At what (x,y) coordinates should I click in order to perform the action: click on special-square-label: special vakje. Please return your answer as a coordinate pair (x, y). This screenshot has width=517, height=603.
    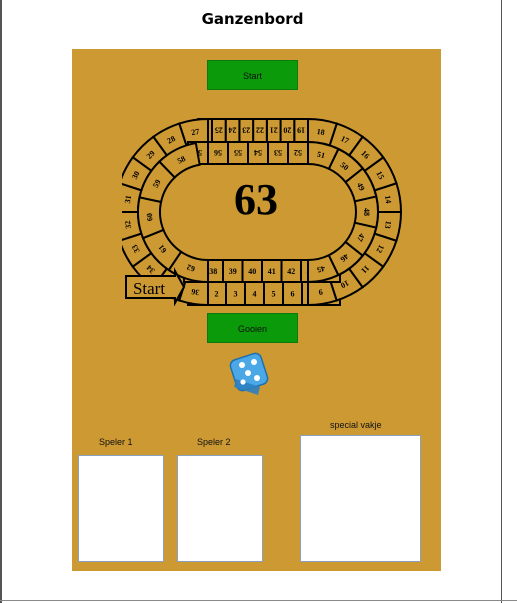
    Looking at the image, I should click on (356, 425).